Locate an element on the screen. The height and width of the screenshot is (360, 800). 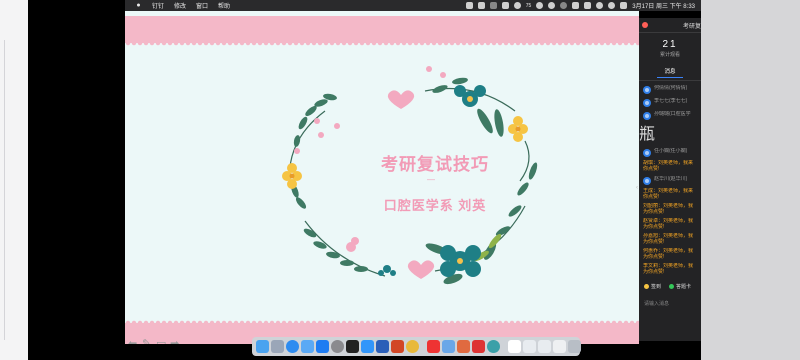
control-center-icon is located at coordinates (624, 5).